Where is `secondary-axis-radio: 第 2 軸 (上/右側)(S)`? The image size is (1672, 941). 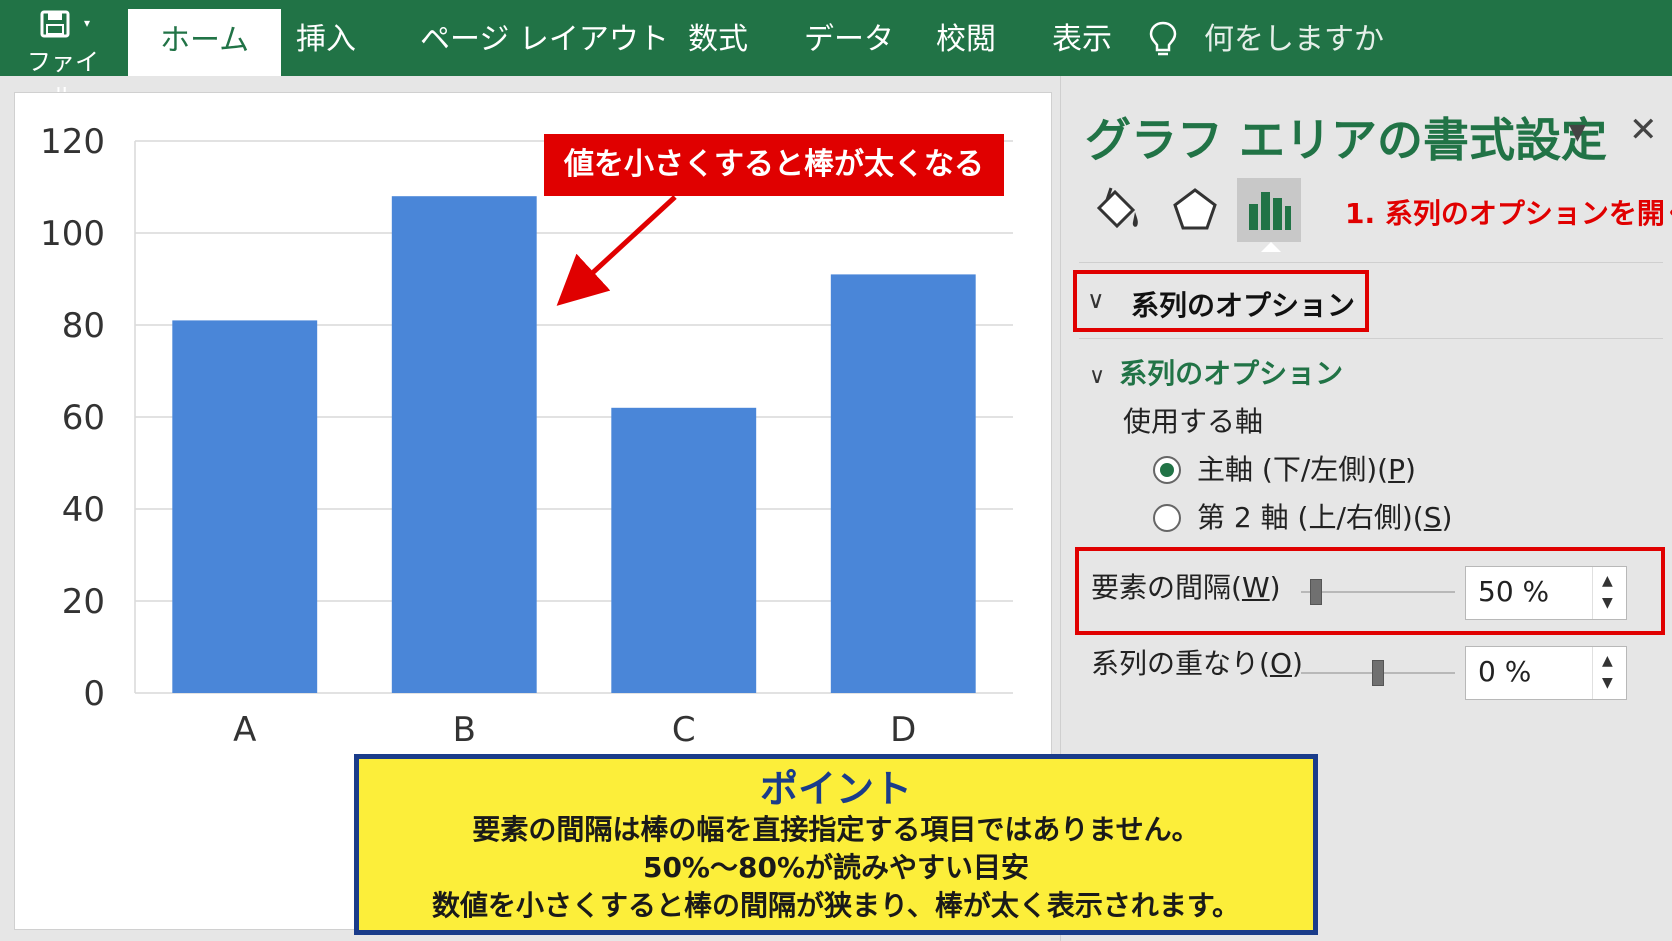 secondary-axis-radio: 第 2 軸 (上/右側)(S) is located at coordinates (1302, 516).